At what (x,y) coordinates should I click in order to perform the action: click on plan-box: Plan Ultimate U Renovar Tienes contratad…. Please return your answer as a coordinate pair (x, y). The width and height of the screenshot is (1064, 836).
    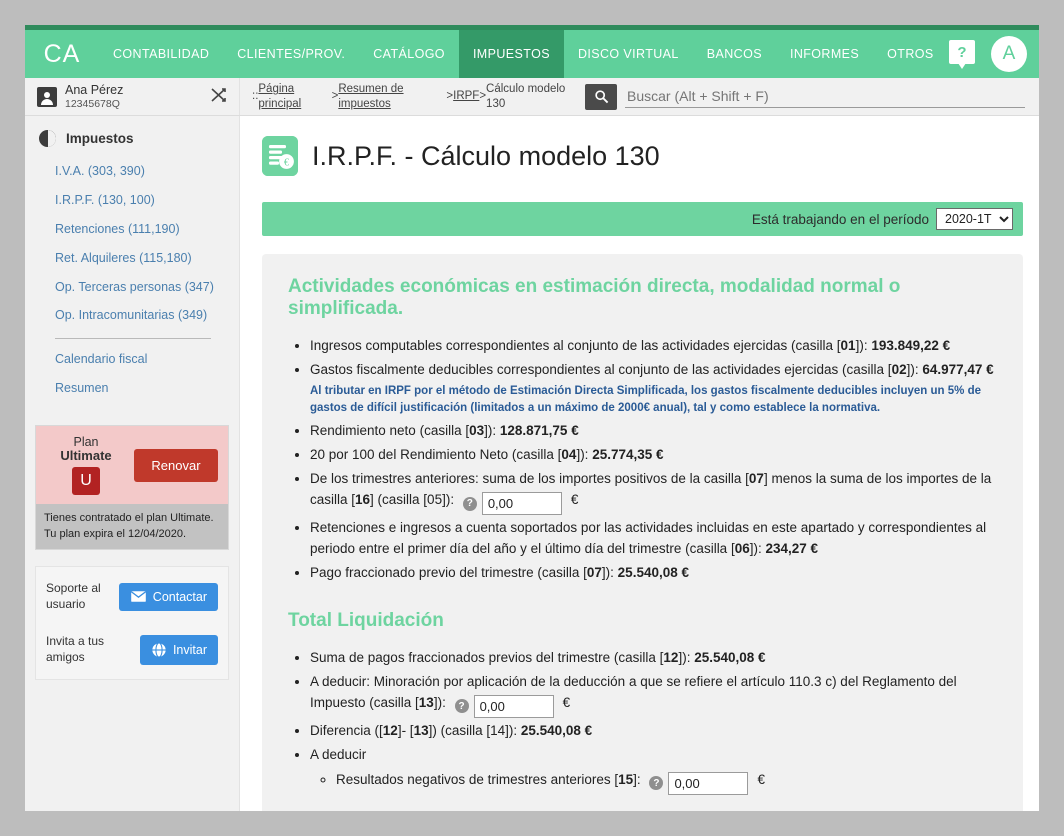
    Looking at the image, I should click on (132, 488).